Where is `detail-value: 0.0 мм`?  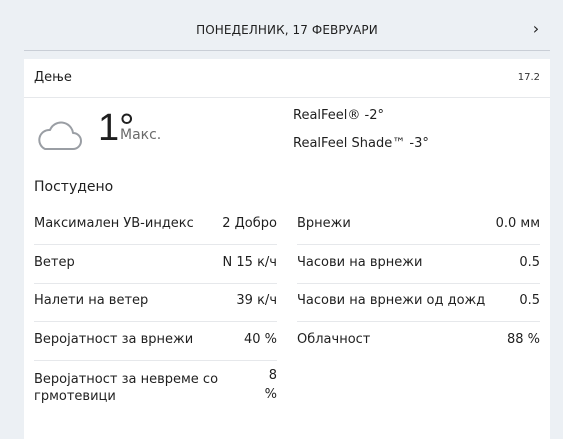
detail-value: 0.0 мм is located at coordinates (517, 223).